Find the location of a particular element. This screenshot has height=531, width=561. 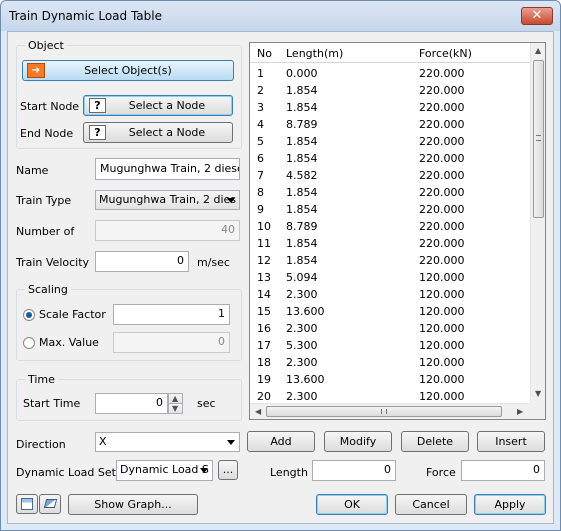

scale-factor-label: Scale Factor is located at coordinates (72, 314).